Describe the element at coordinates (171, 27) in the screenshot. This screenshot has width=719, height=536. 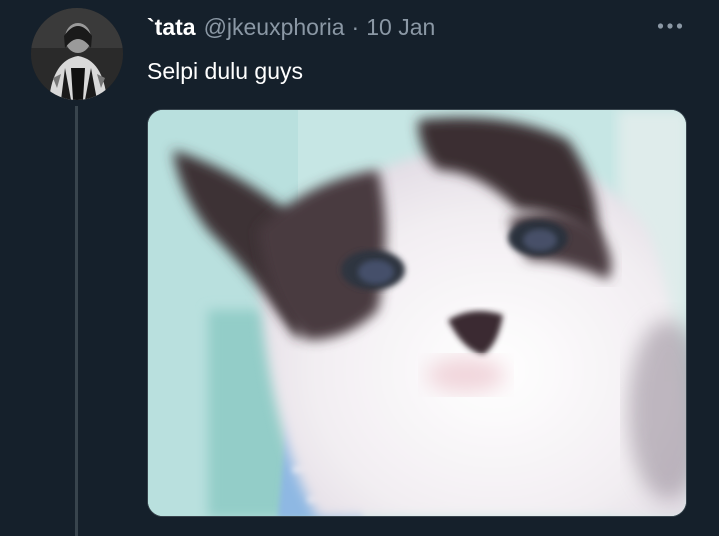
I see `display-name: `tata` at that location.